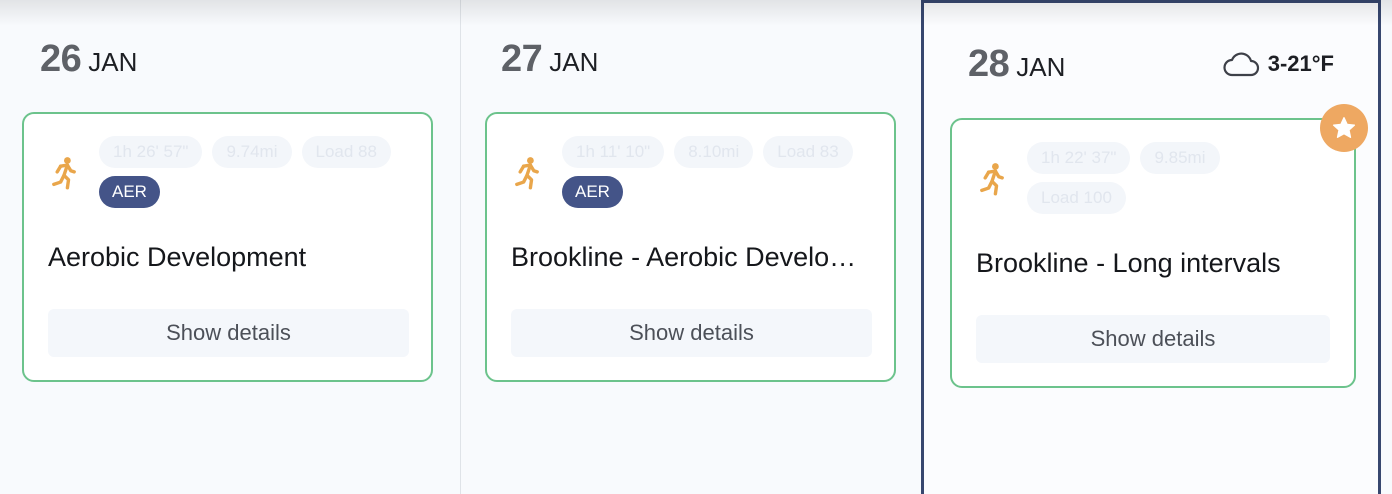 This screenshot has width=1392, height=494. Describe the element at coordinates (151, 152) in the screenshot. I see `duration-chip: 1h 26' 57"` at that location.